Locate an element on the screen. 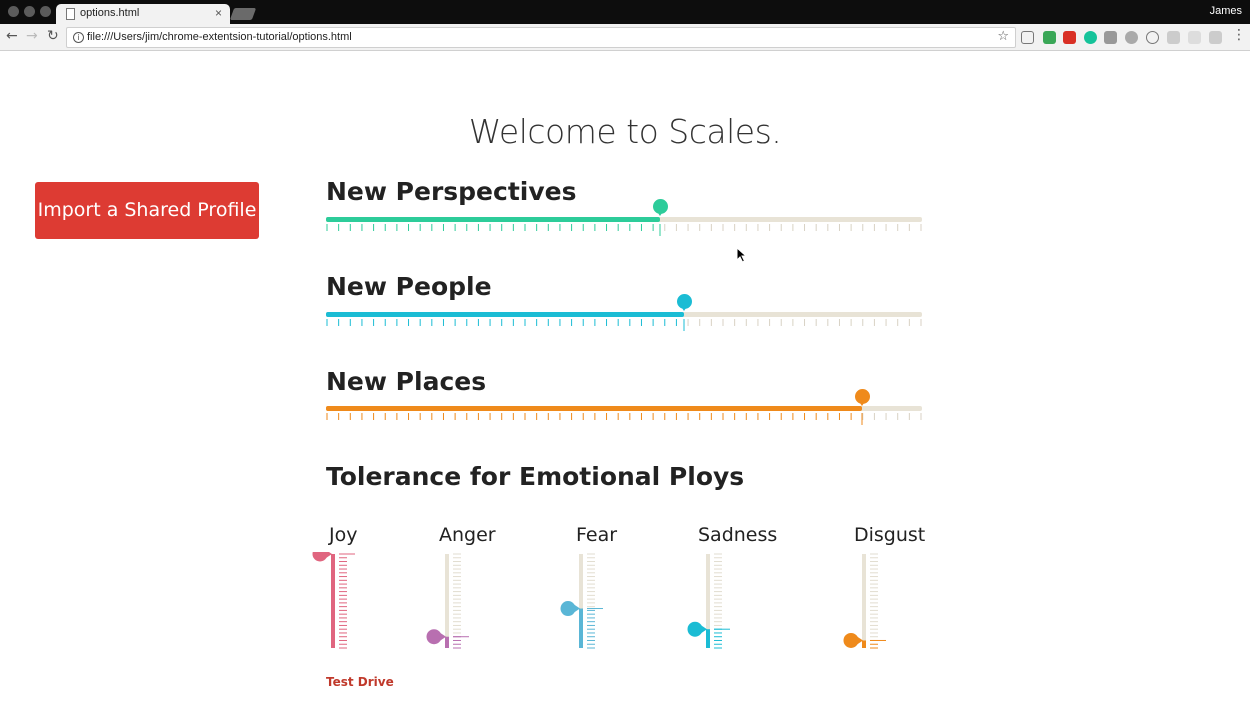  emotion-label-joy: Joy is located at coordinates (343, 535).